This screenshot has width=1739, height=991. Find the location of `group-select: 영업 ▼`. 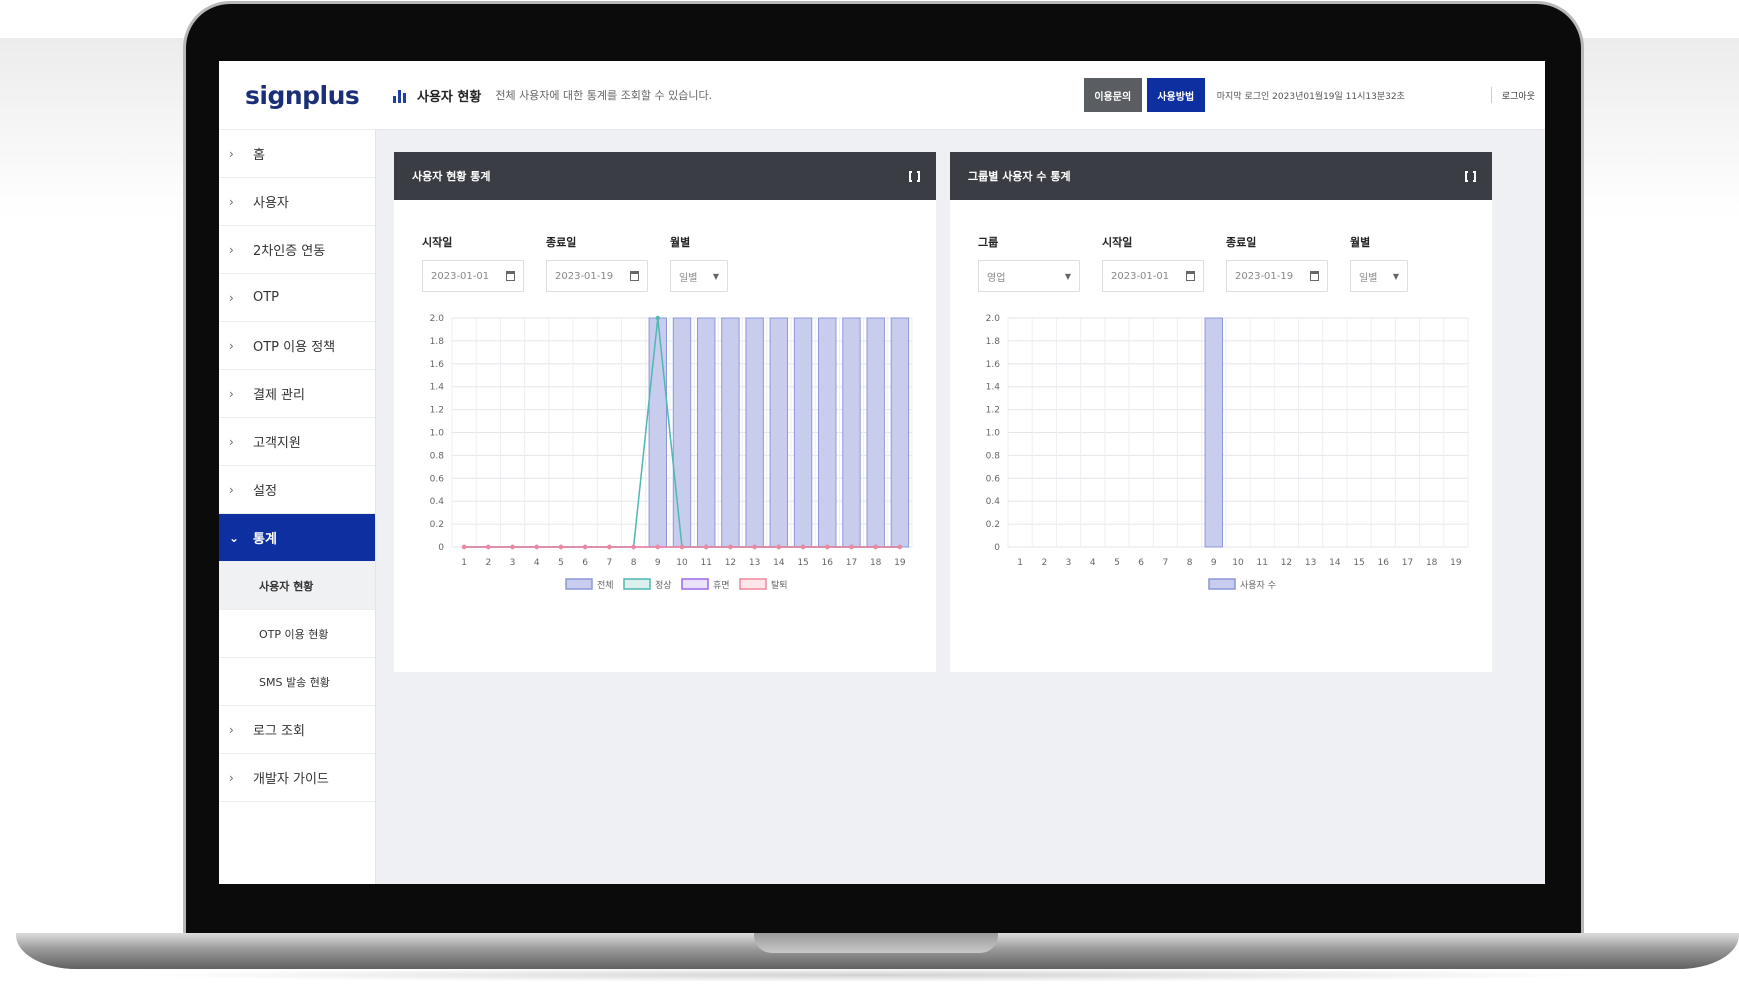

group-select: 영업 ▼ is located at coordinates (1029, 276).